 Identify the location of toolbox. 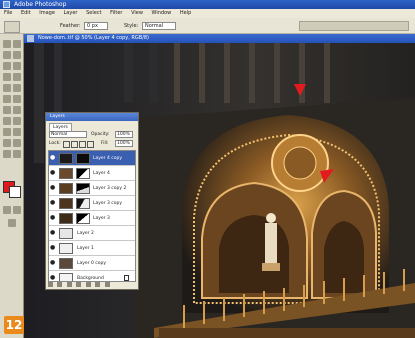
(12, 186).